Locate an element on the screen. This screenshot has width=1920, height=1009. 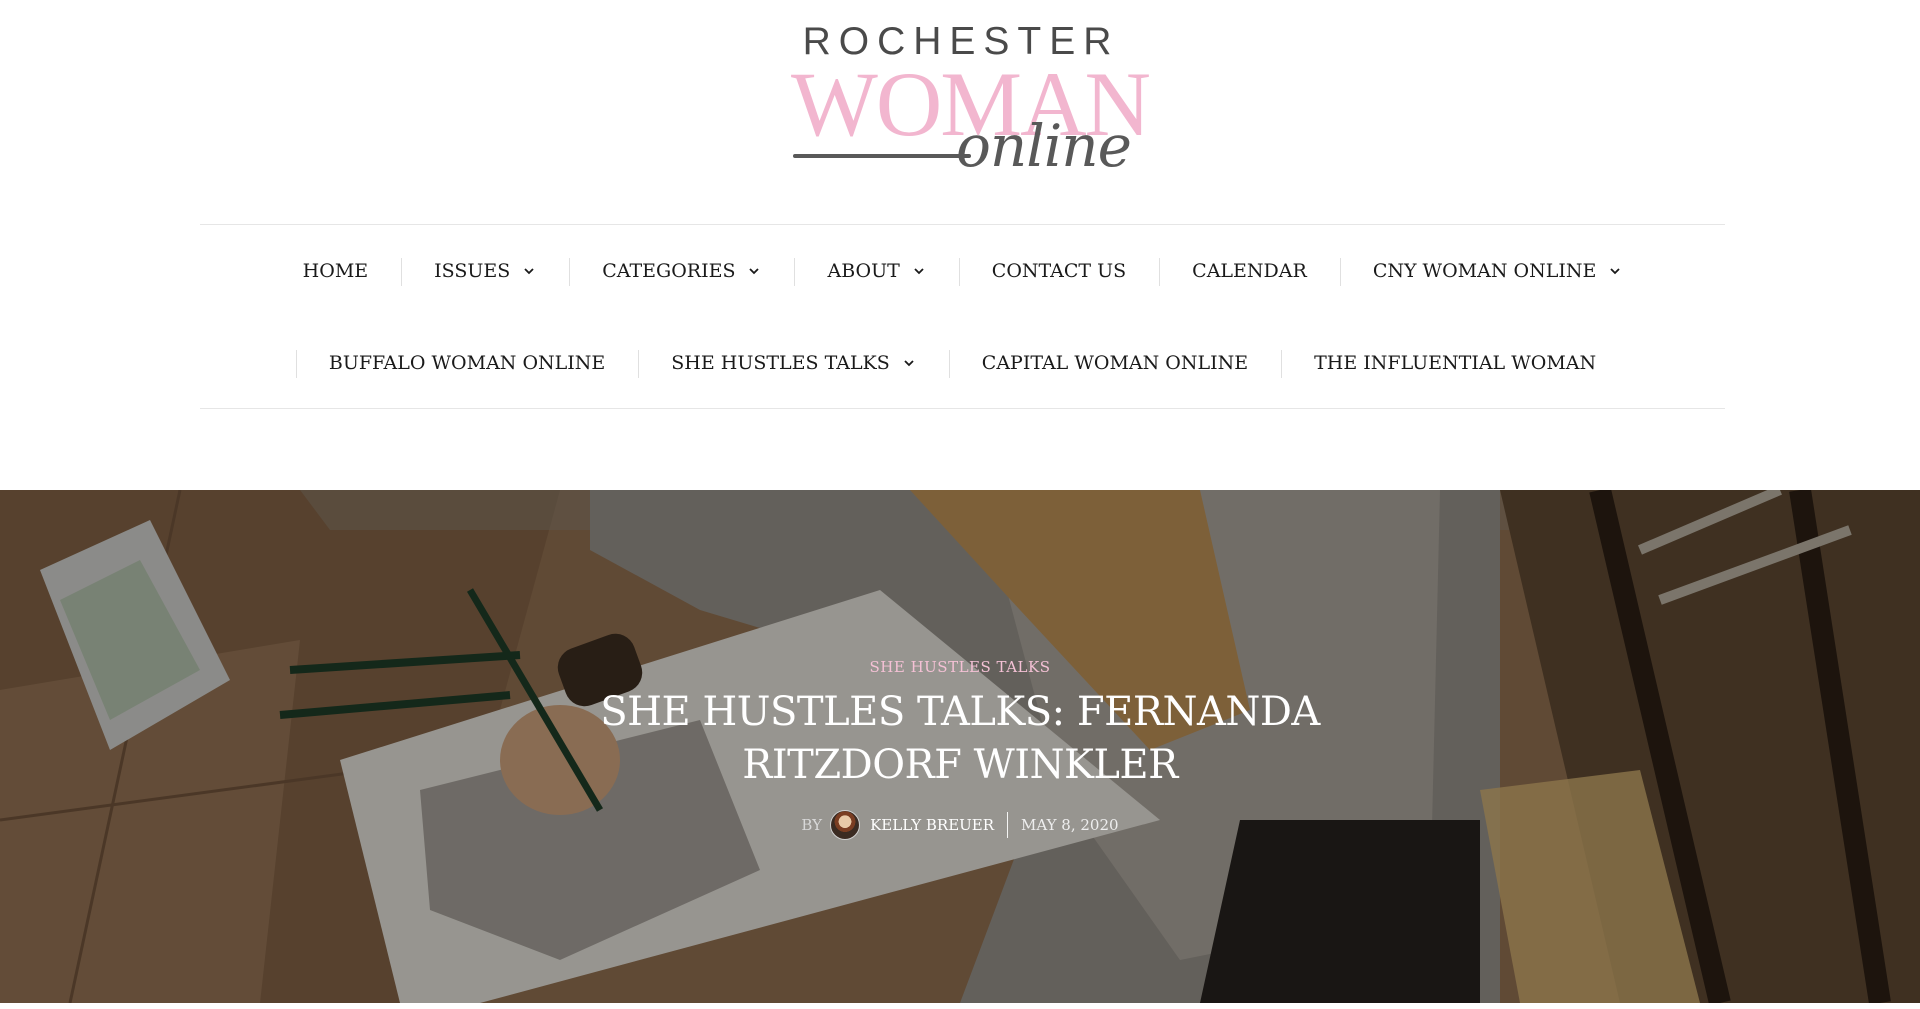
nav-item-capital-woman-online: CAPITAL WOMAN ONLINE is located at coordinates (1114, 363).